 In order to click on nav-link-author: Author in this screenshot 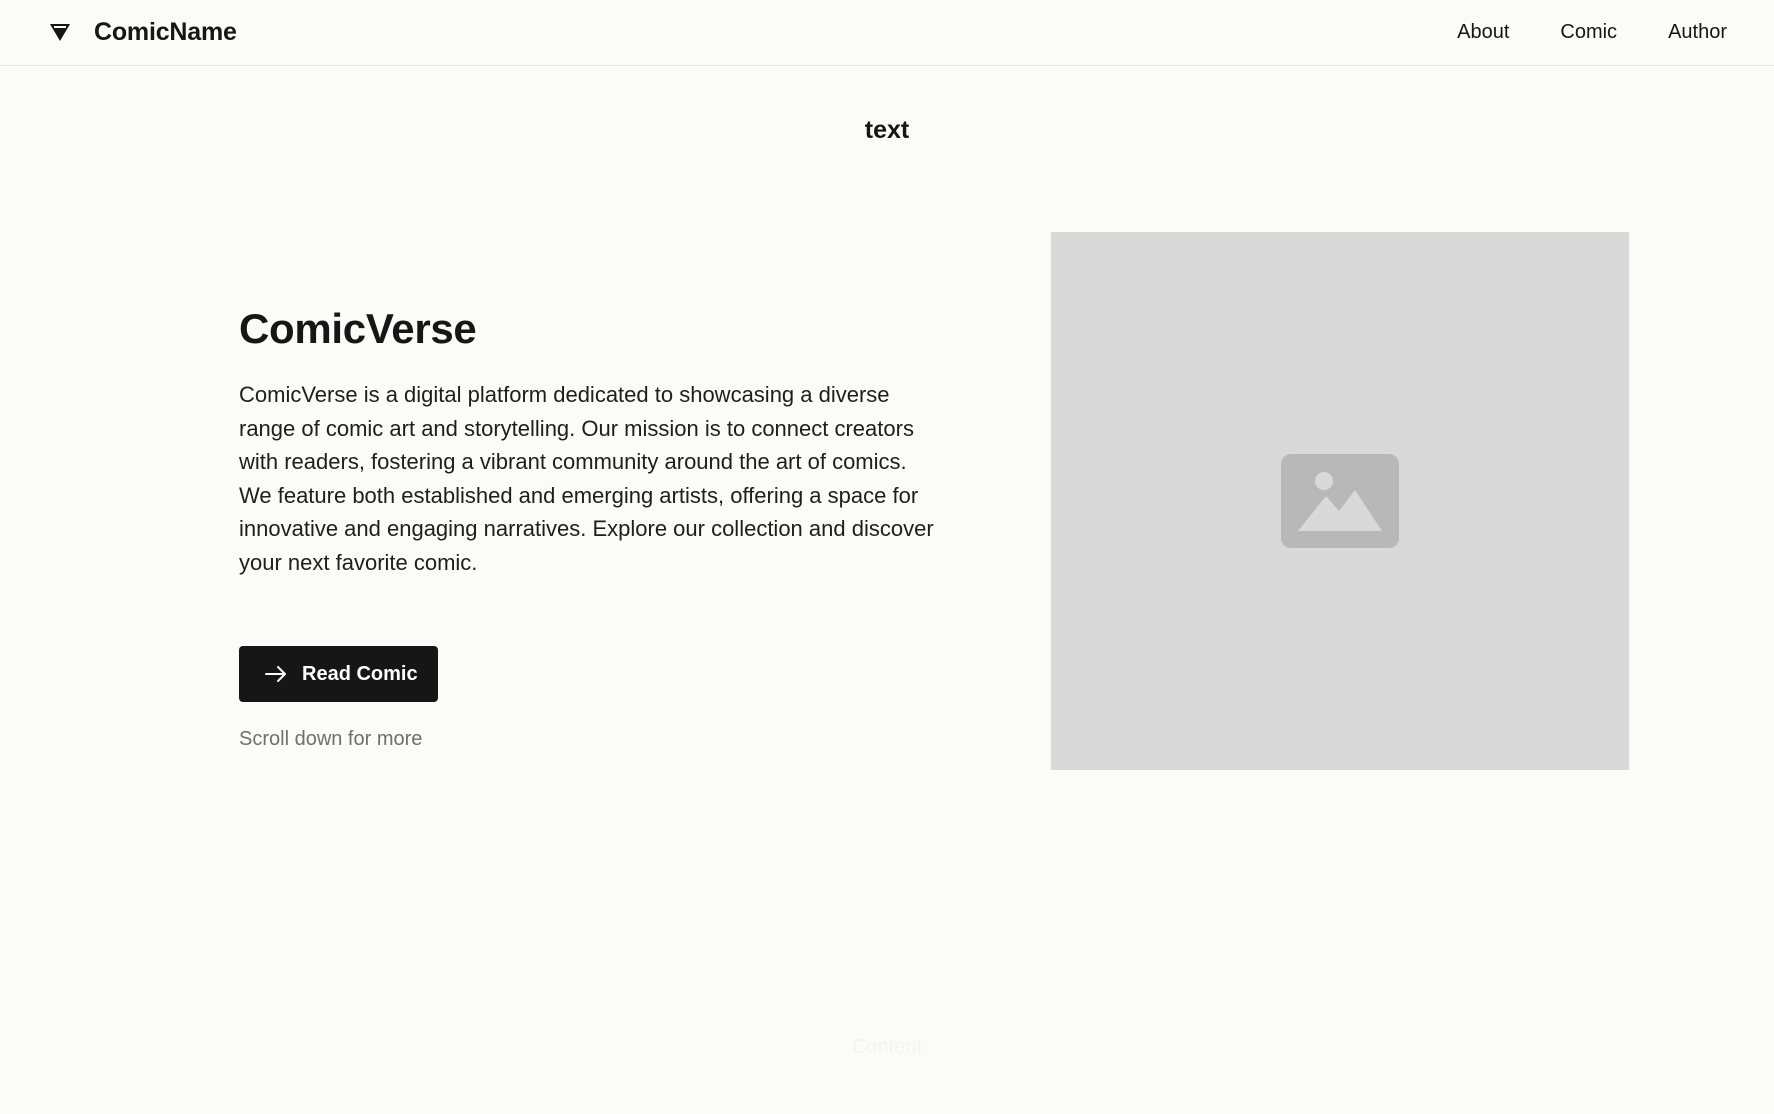, I will do `click(1697, 32)`.